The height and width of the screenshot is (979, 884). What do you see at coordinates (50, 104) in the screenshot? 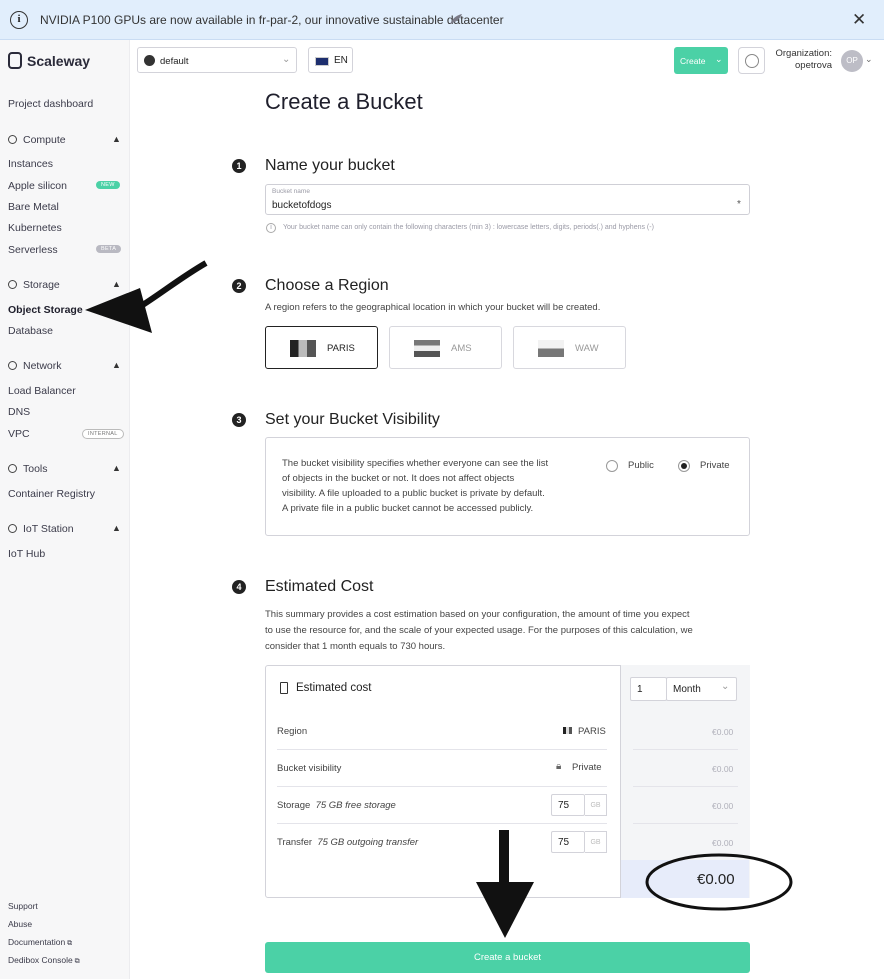
I see `sidebar-item-project-dashboard: Project dashboard` at bounding box center [50, 104].